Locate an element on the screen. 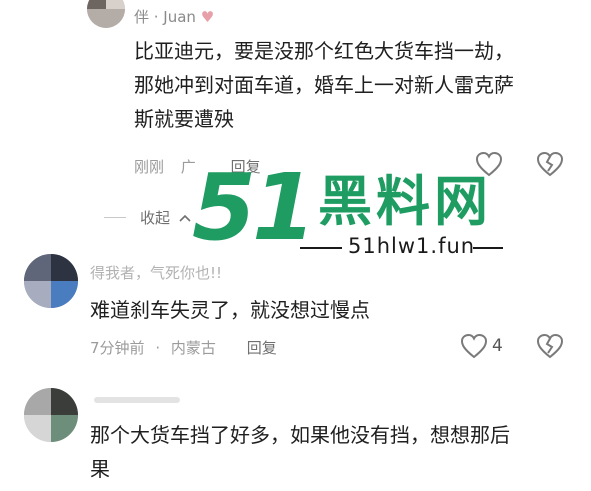  comment-username: 得我者，气死你也!! is located at coordinates (156, 272).